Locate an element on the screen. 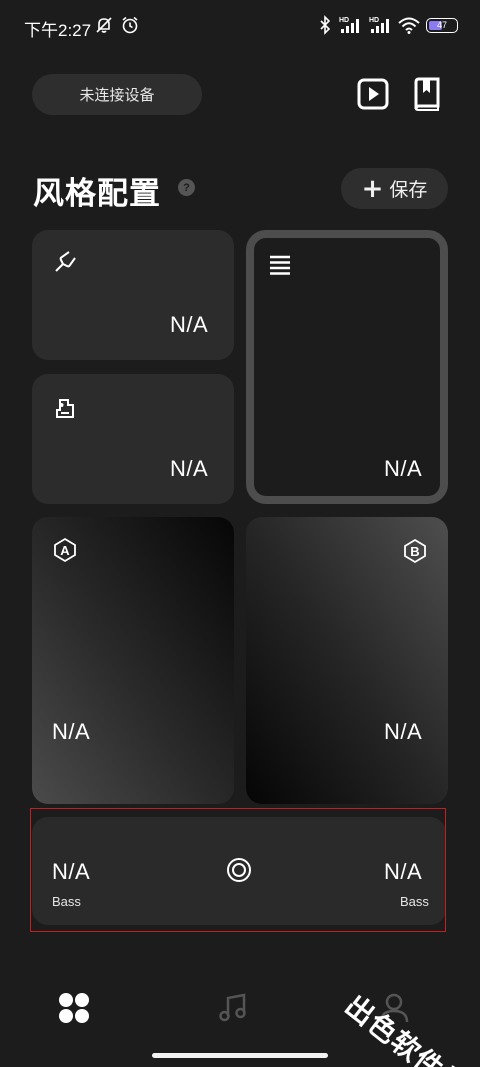  list-icon is located at coordinates (280, 265).